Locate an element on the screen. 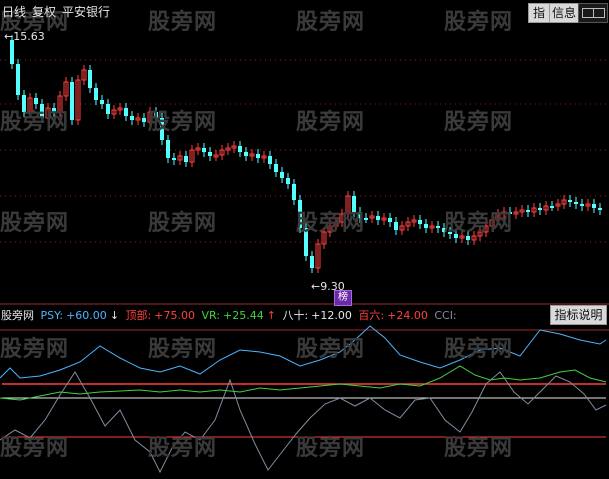 This screenshot has height=479, width=609. vr-label: VR: is located at coordinates (211, 315).